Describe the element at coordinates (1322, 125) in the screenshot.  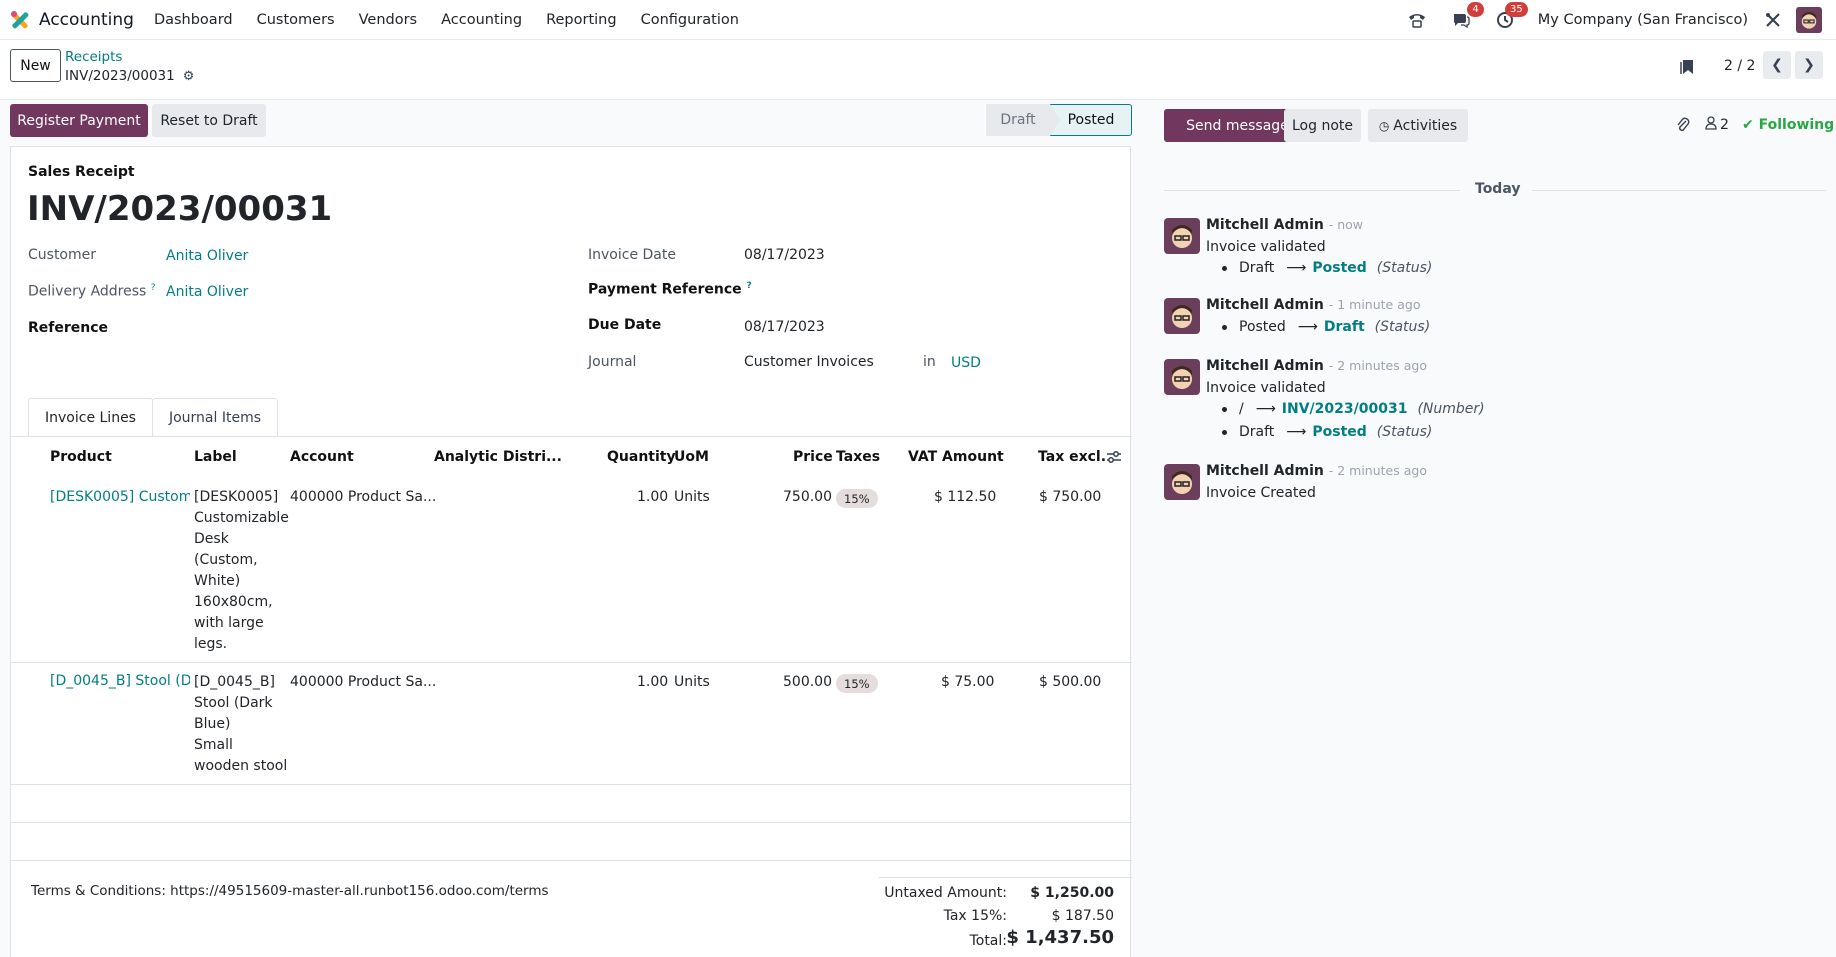
I see `log-note-button: Log note` at that location.